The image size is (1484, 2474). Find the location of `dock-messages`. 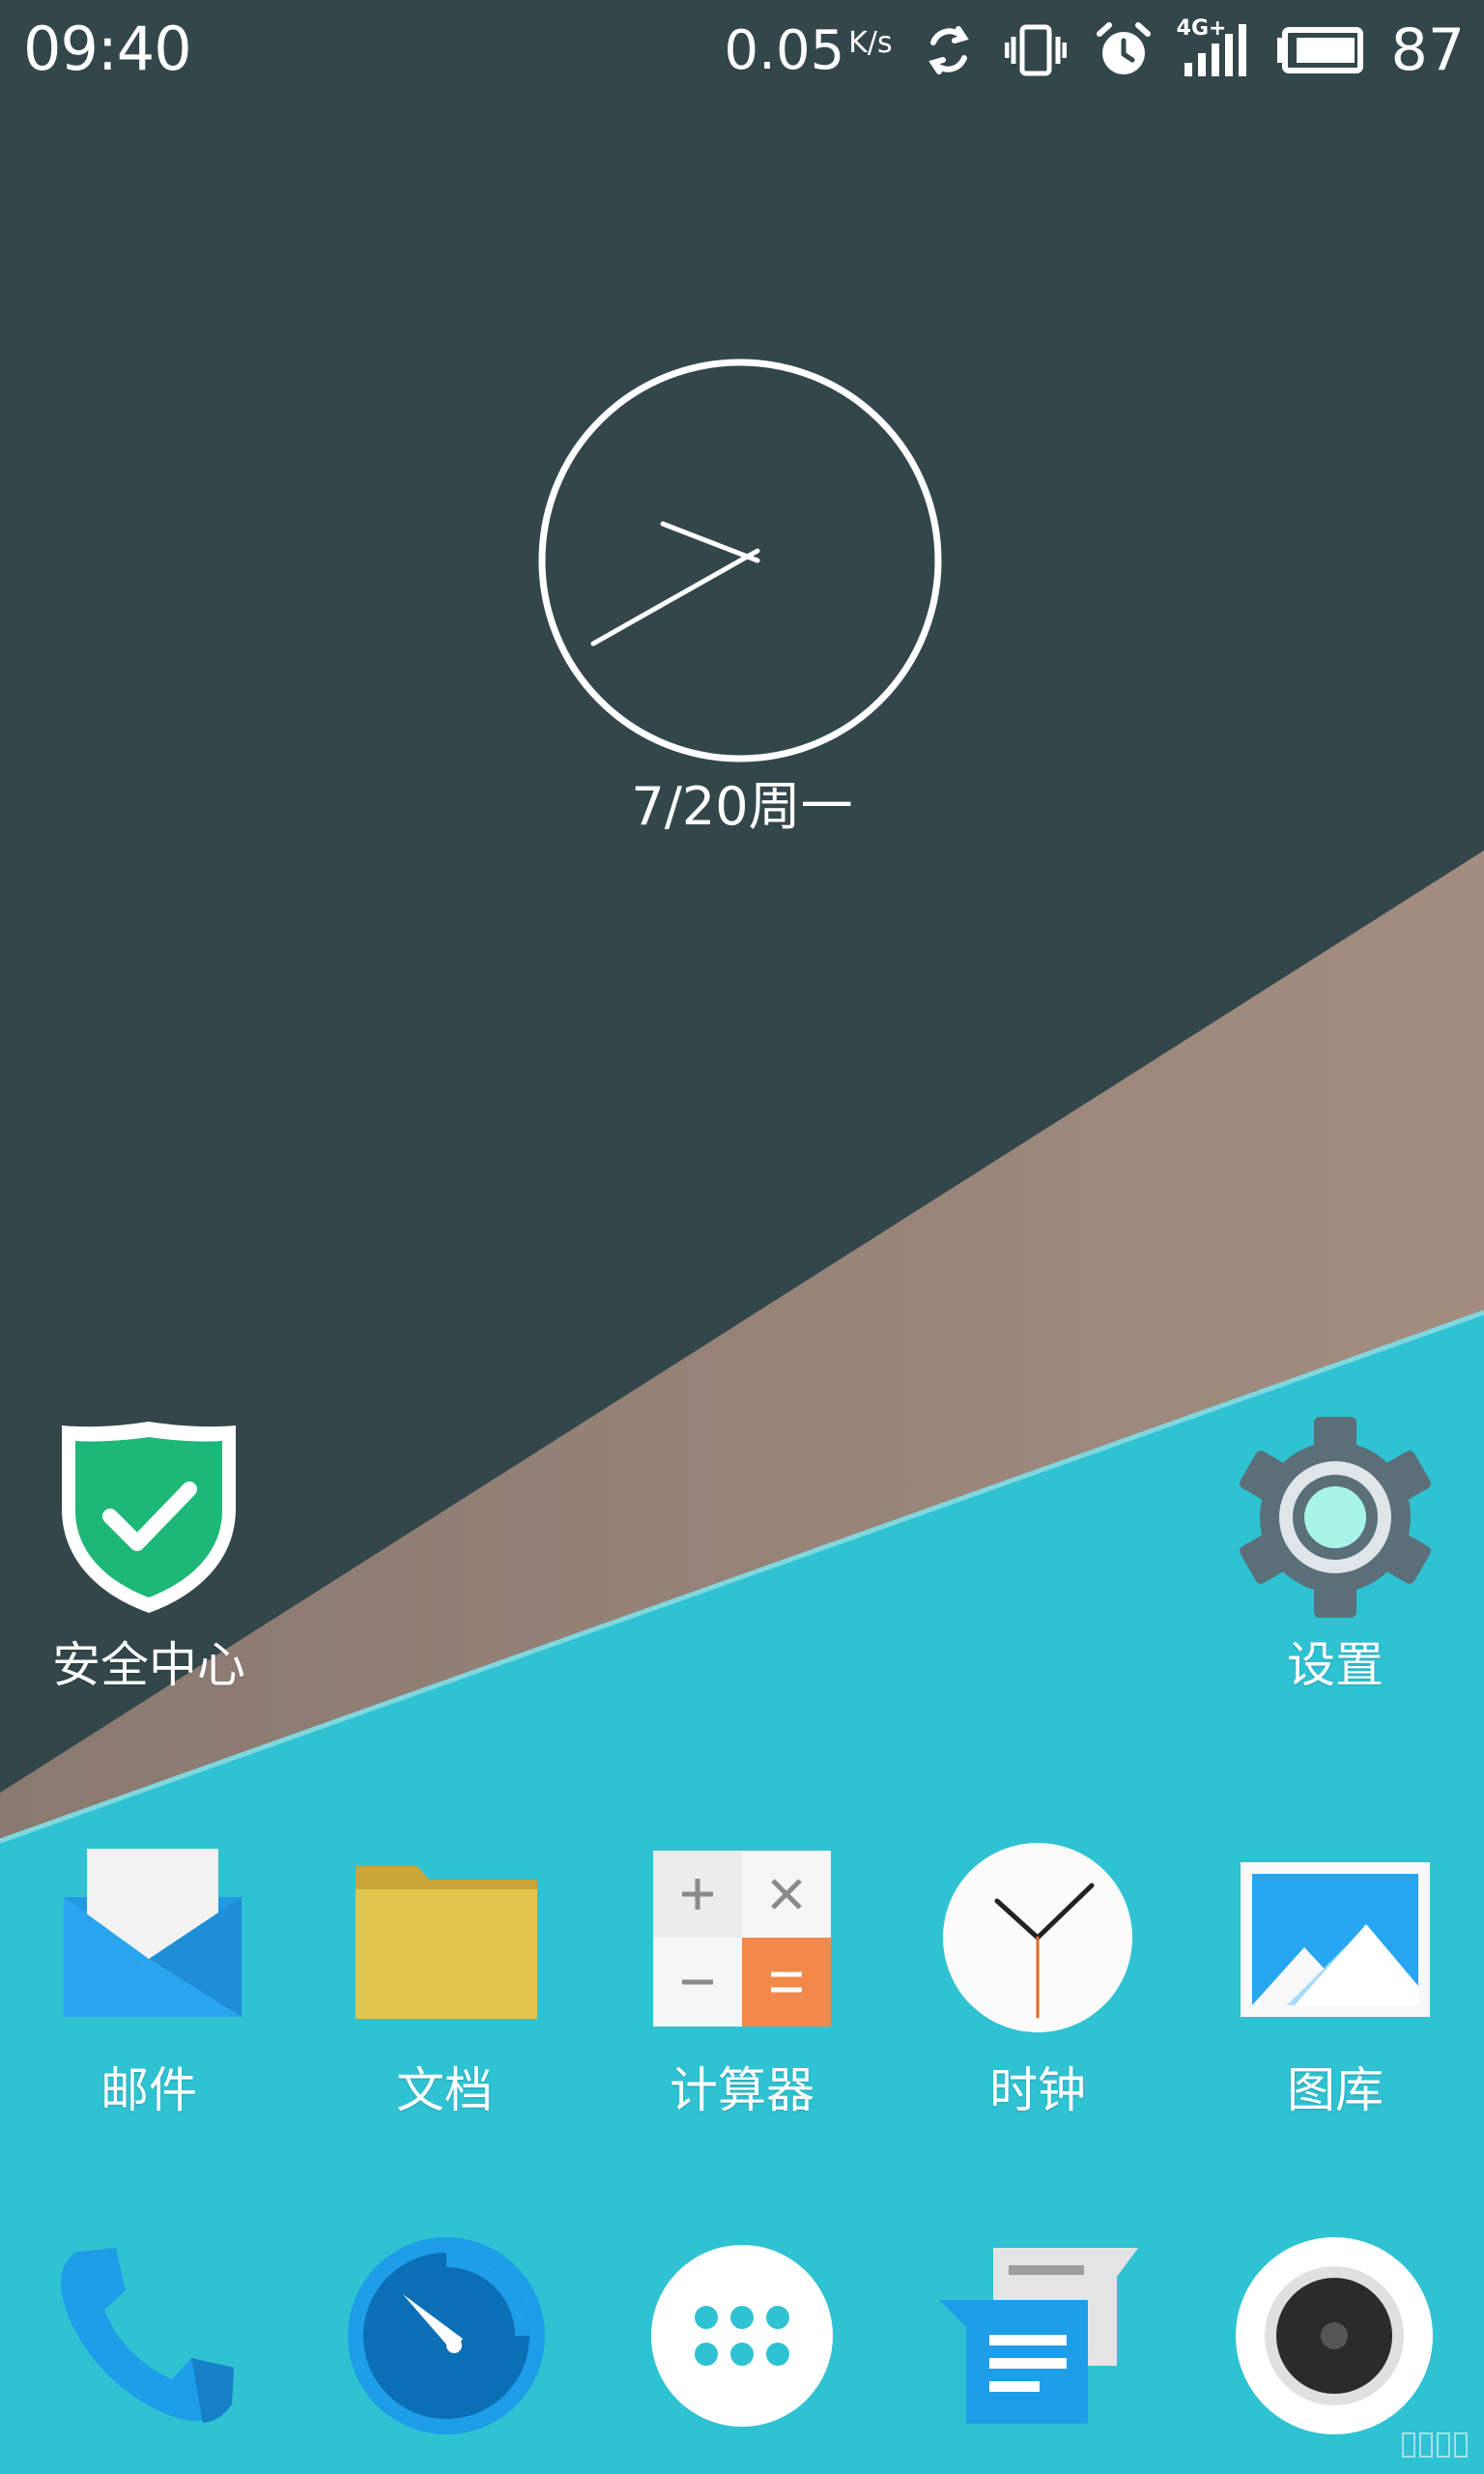

dock-messages is located at coordinates (1039, 2336).